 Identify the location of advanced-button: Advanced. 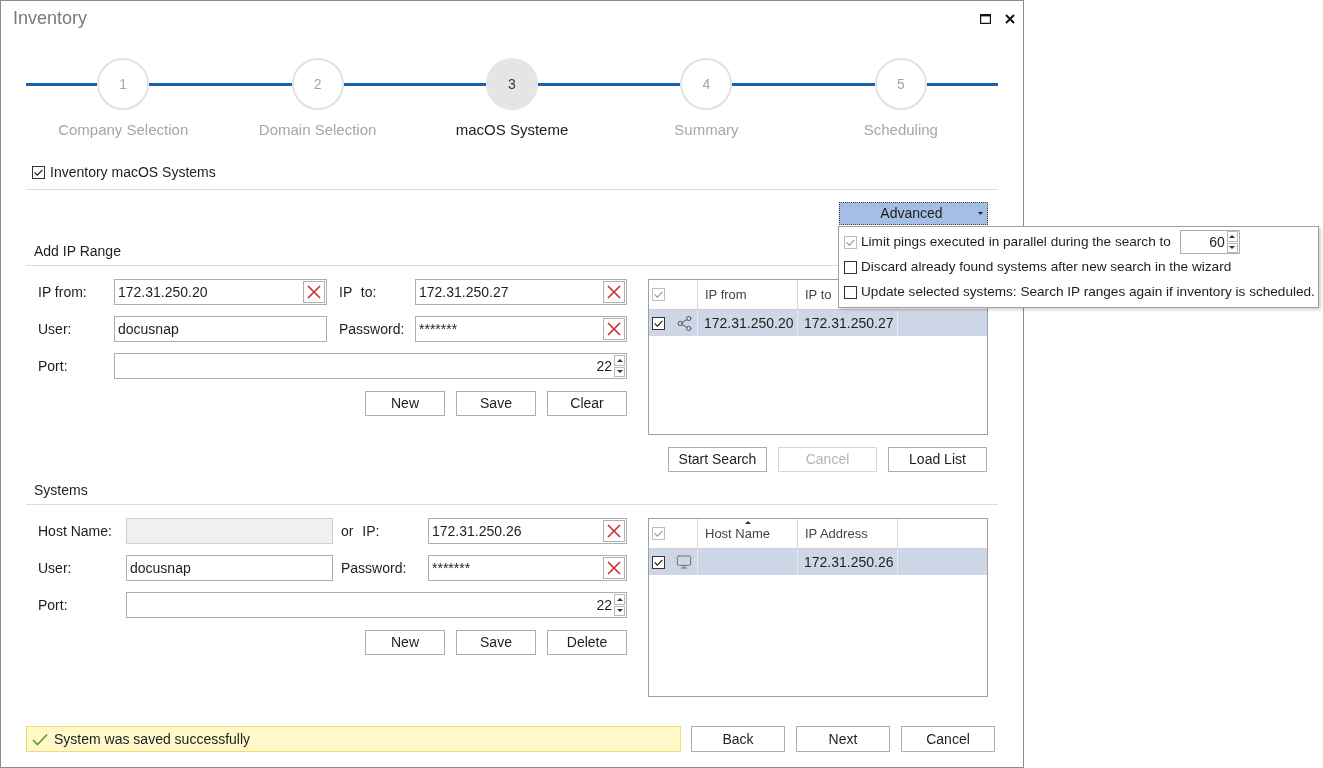
(913, 213).